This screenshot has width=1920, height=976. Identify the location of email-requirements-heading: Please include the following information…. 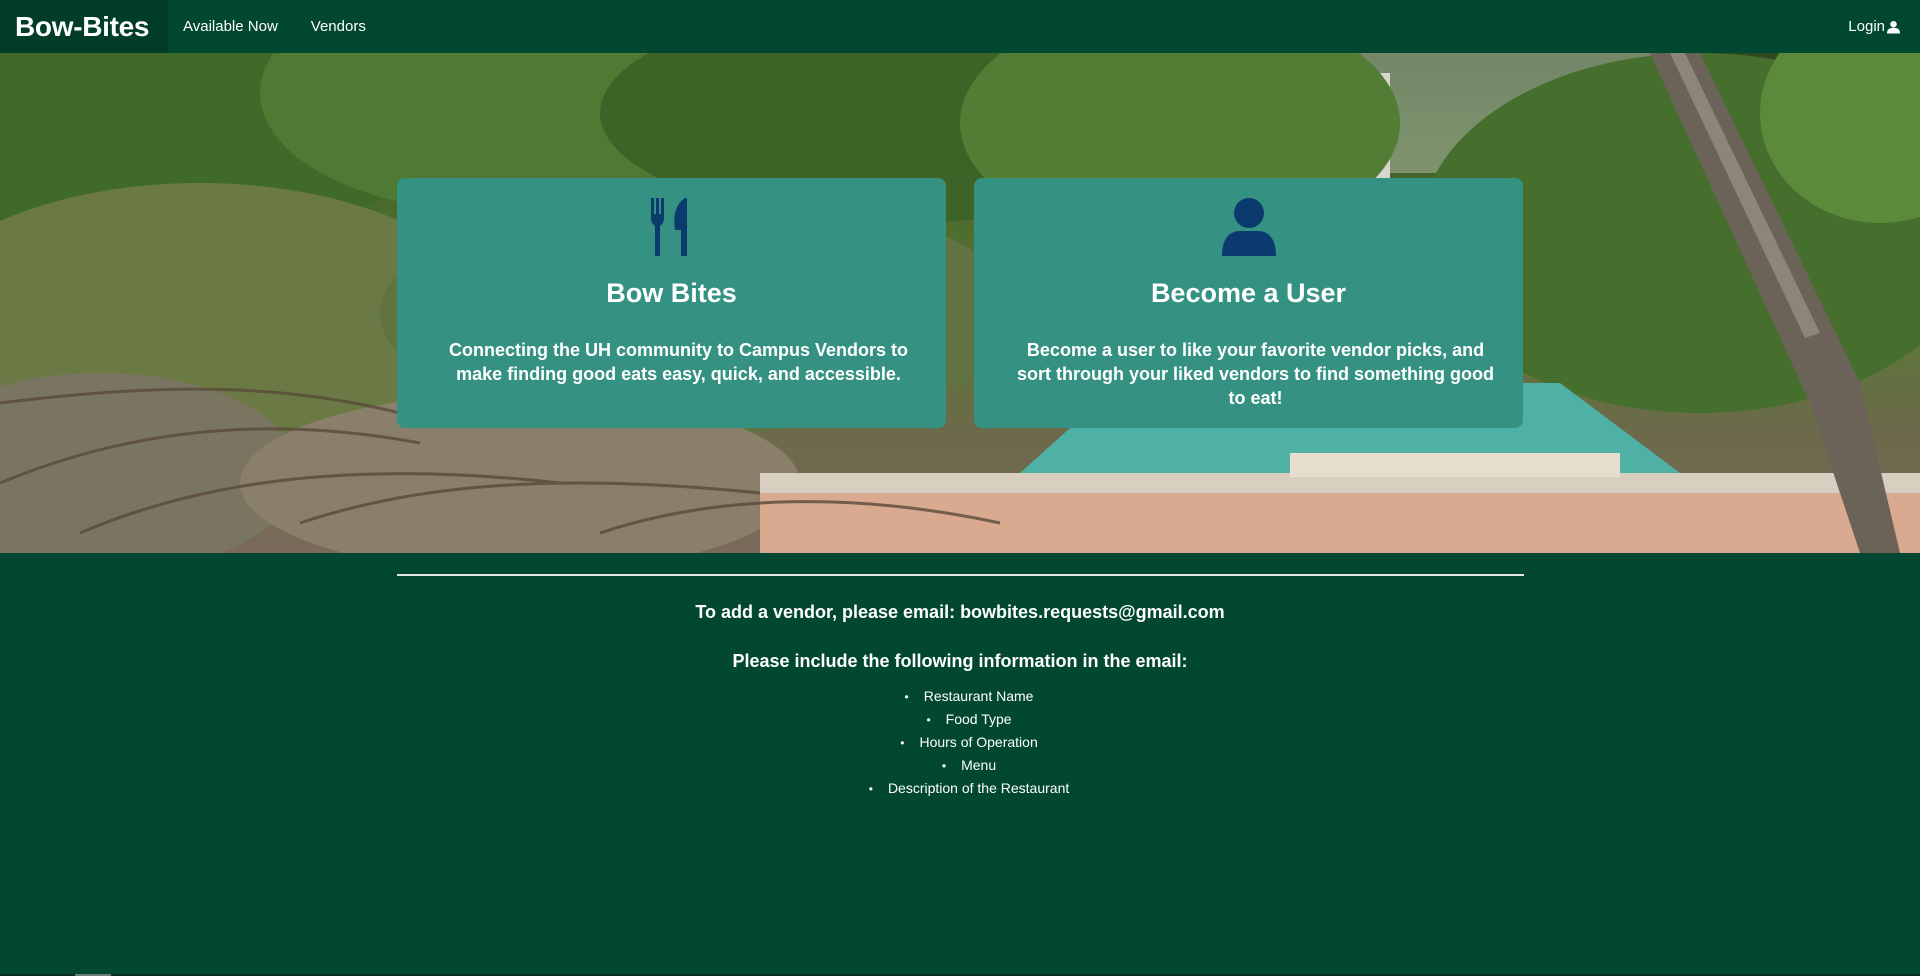
(960, 661).